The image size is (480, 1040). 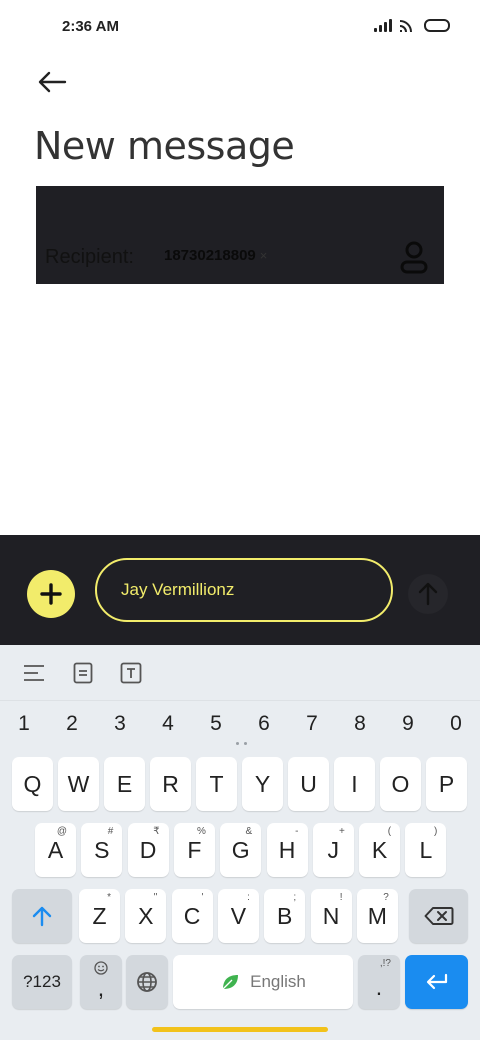 What do you see at coordinates (285, 916) in the screenshot?
I see `letter-key: ; B` at bounding box center [285, 916].